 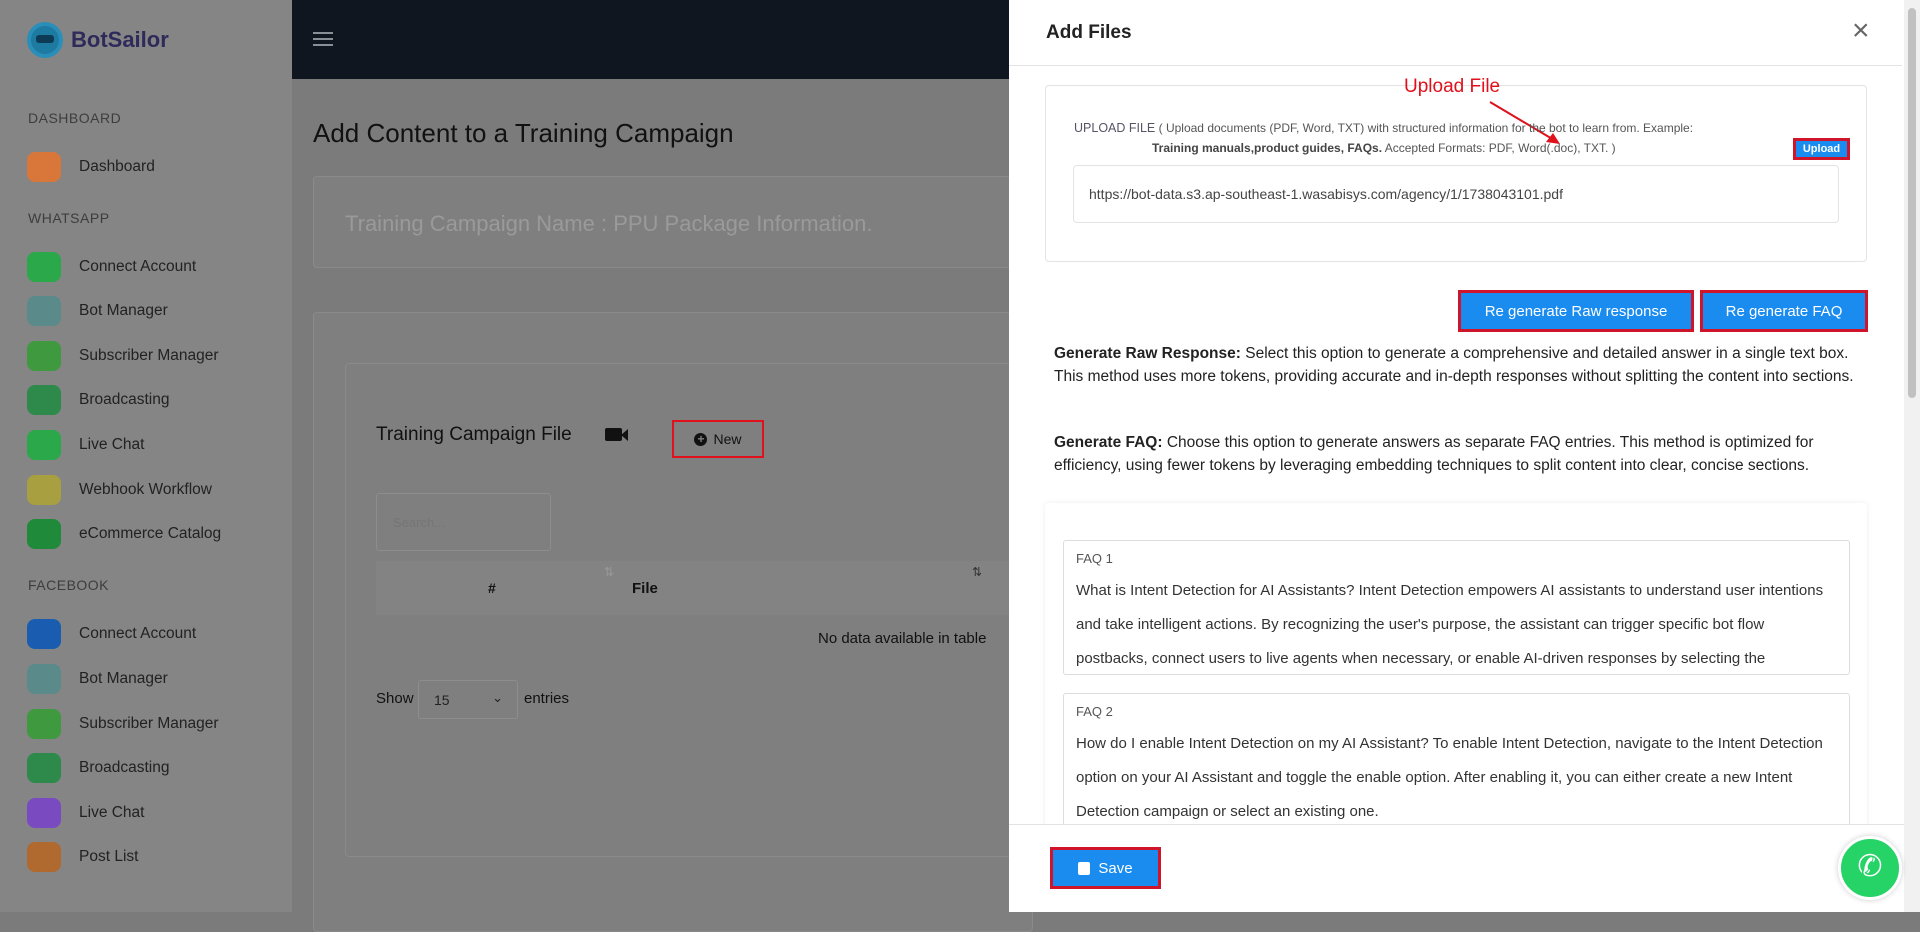 I want to click on sidebar-item-label: Dashboard, so click(x=117, y=166).